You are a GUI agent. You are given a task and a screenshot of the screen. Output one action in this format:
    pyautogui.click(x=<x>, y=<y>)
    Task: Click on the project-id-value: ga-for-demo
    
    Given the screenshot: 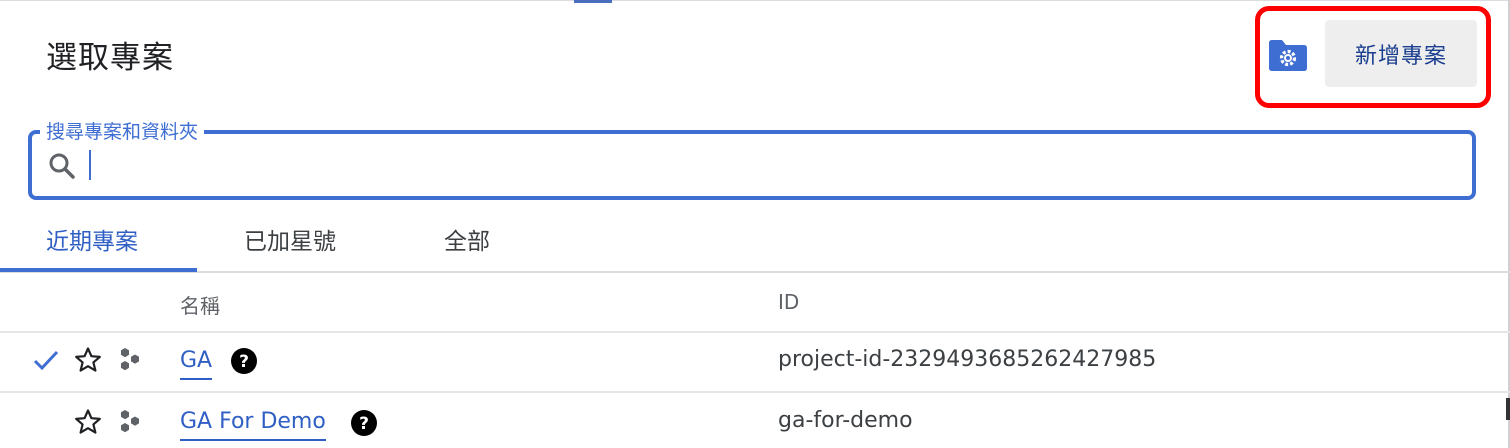 What is the action you would take?
    pyautogui.click(x=845, y=420)
    